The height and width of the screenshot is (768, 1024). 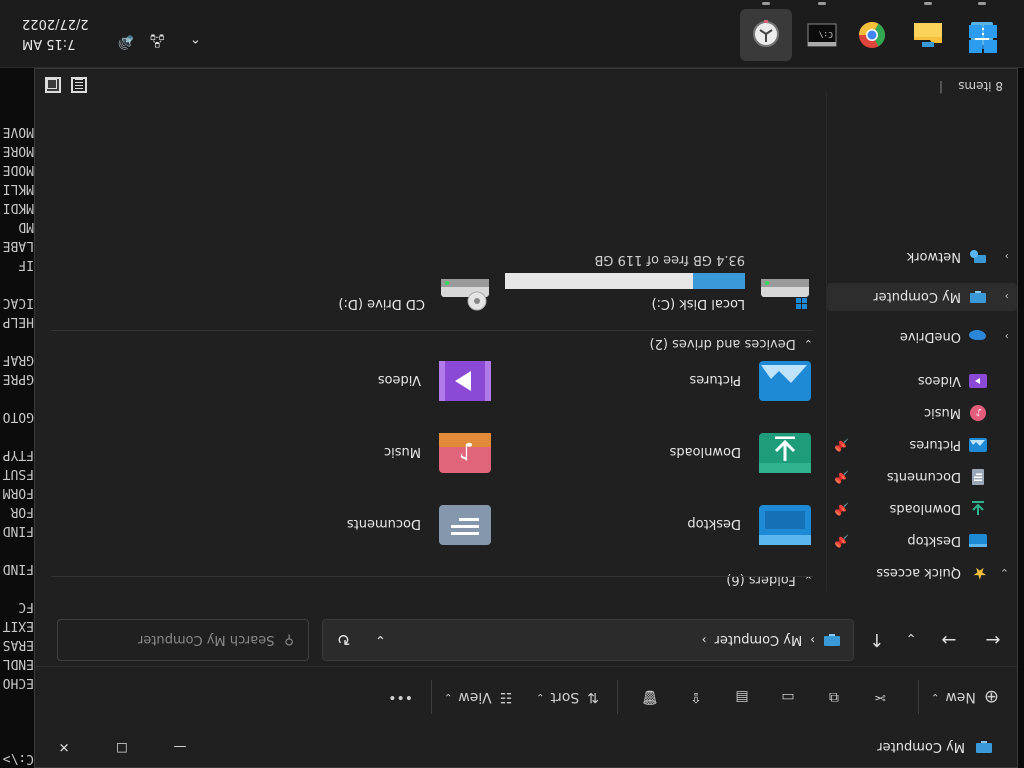 I want to click on items-count: 8 items, so click(x=980, y=86).